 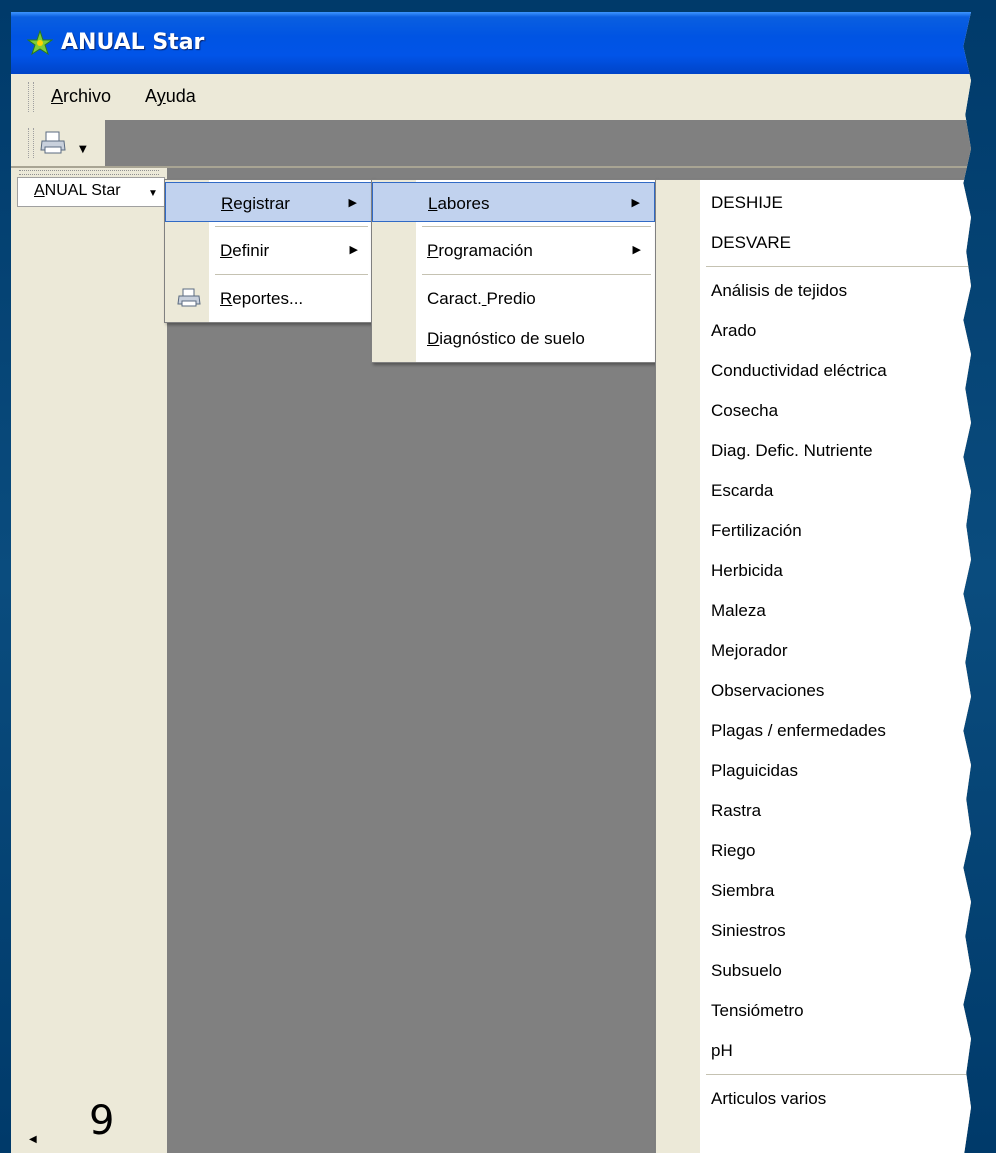 I want to click on panel-grip, so click(x=89, y=172).